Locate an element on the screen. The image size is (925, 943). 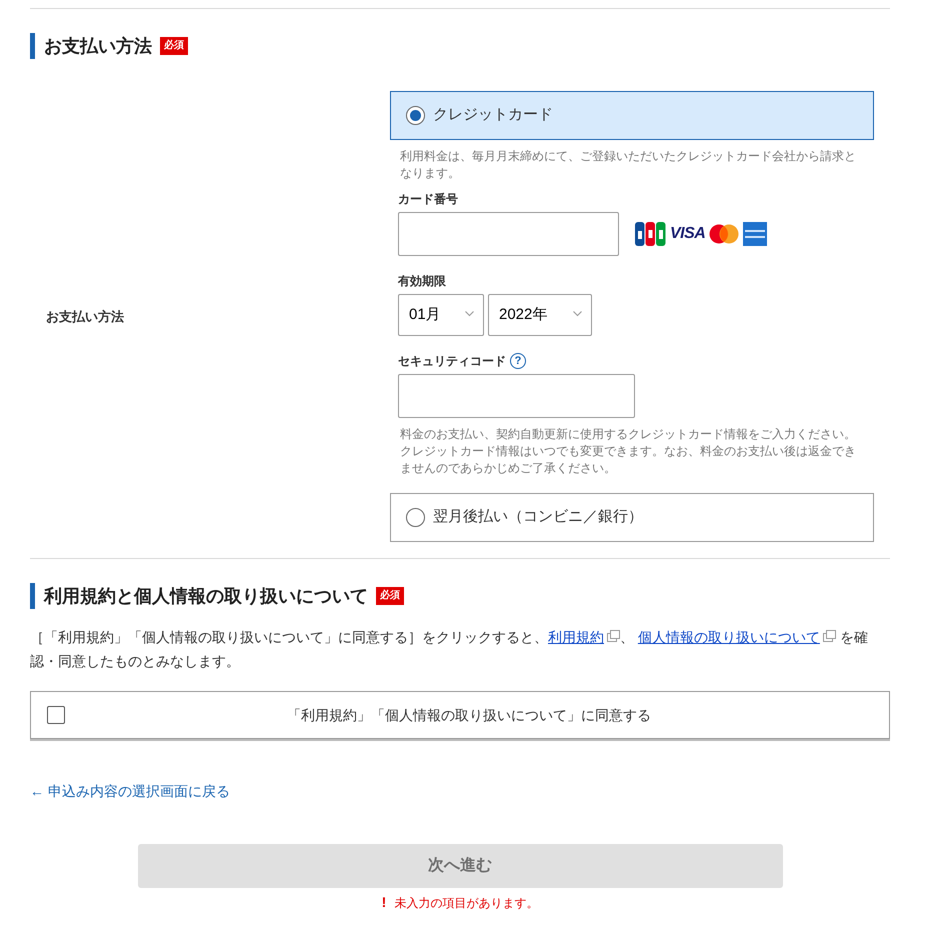
payment-option: クレジットカード is located at coordinates (632, 115).